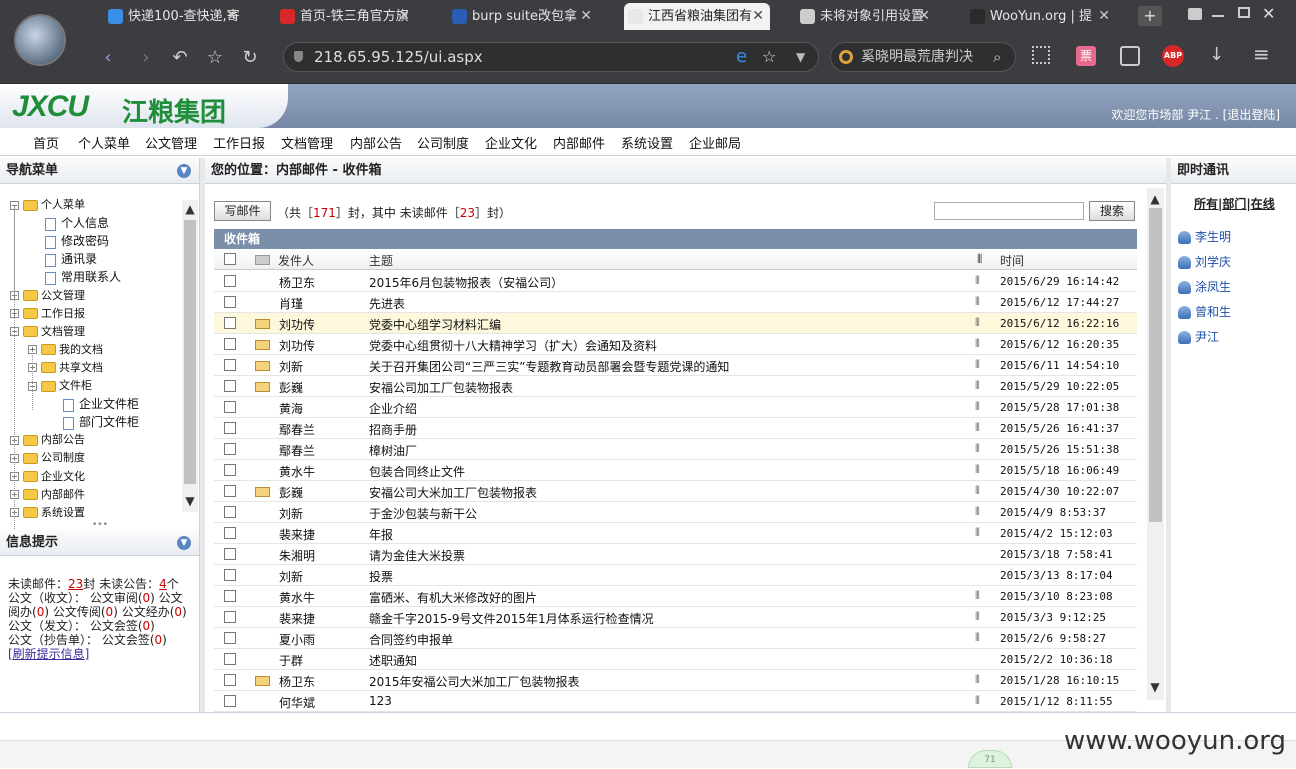  Describe the element at coordinates (1268, 13) in the screenshot. I see `close-window-icon: ✕` at that location.